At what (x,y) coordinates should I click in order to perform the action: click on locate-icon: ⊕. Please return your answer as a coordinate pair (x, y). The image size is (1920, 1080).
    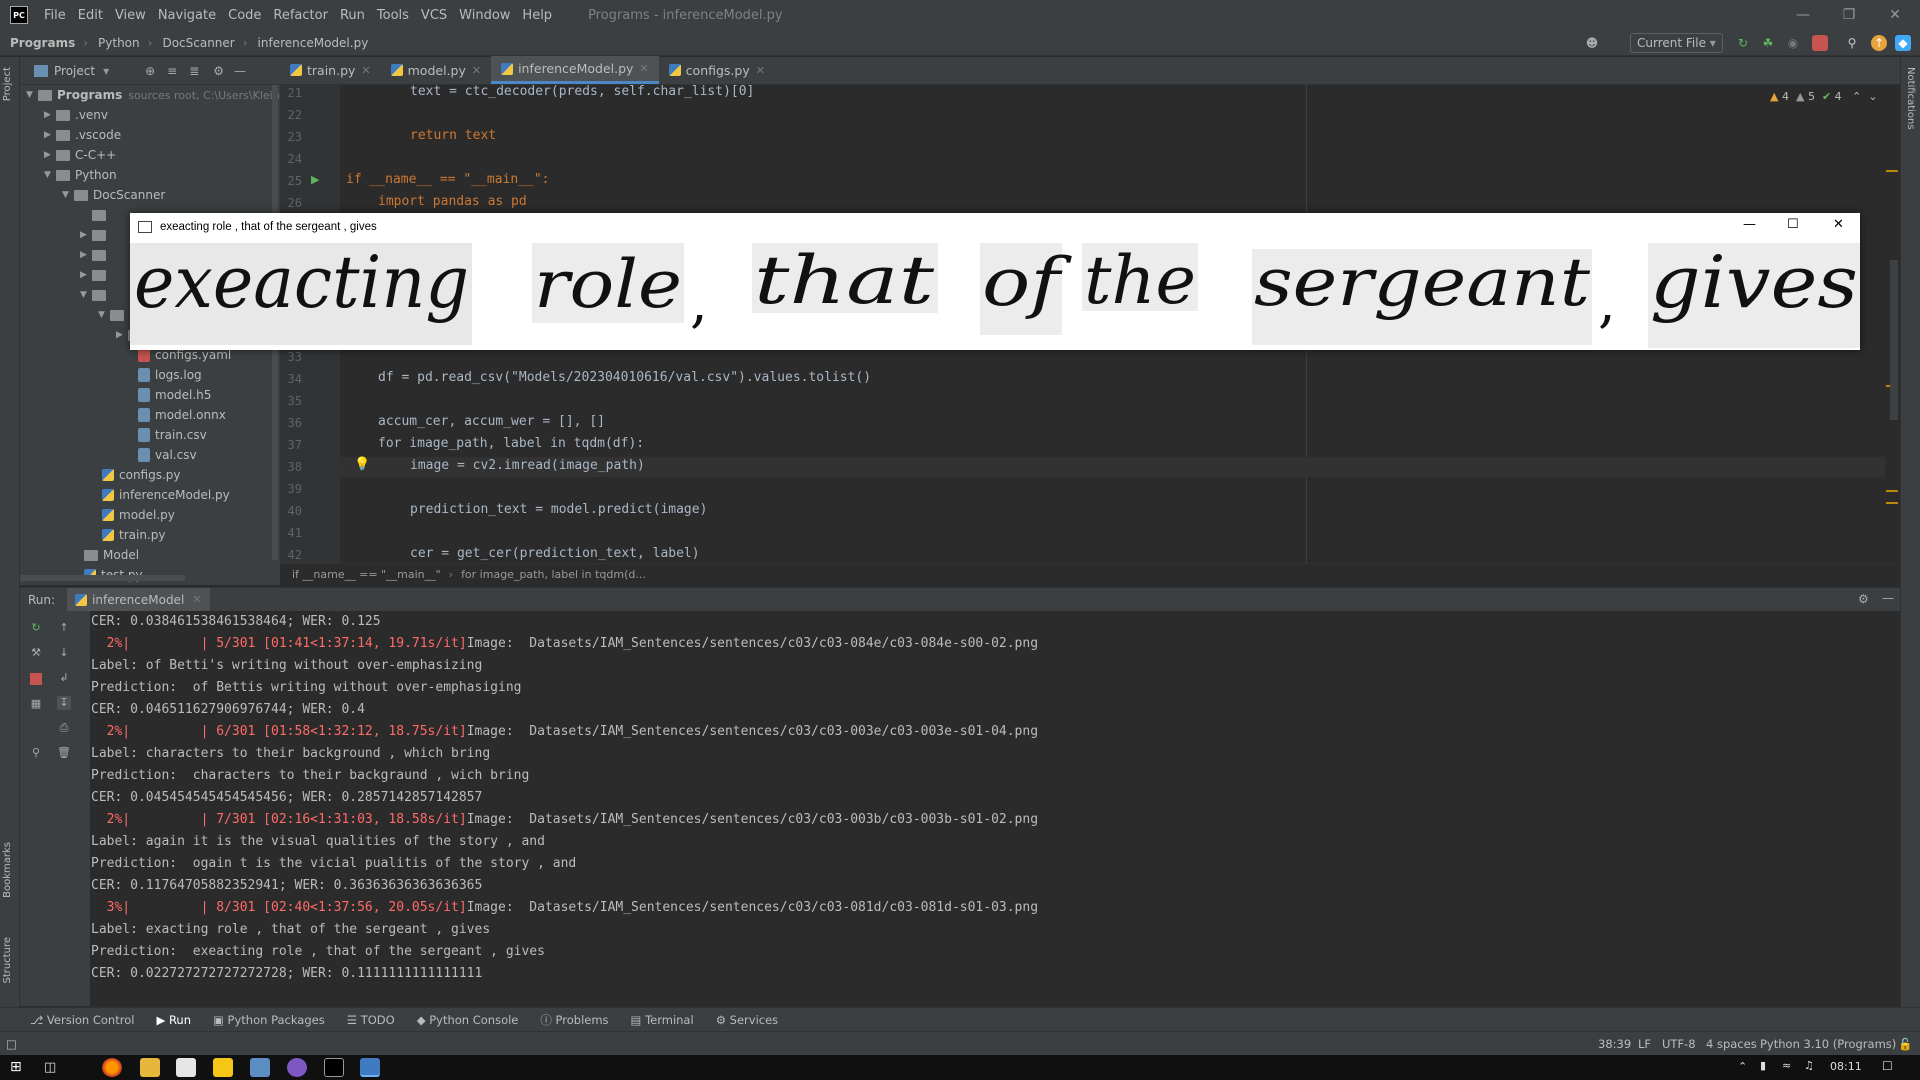
    Looking at the image, I should click on (150, 71).